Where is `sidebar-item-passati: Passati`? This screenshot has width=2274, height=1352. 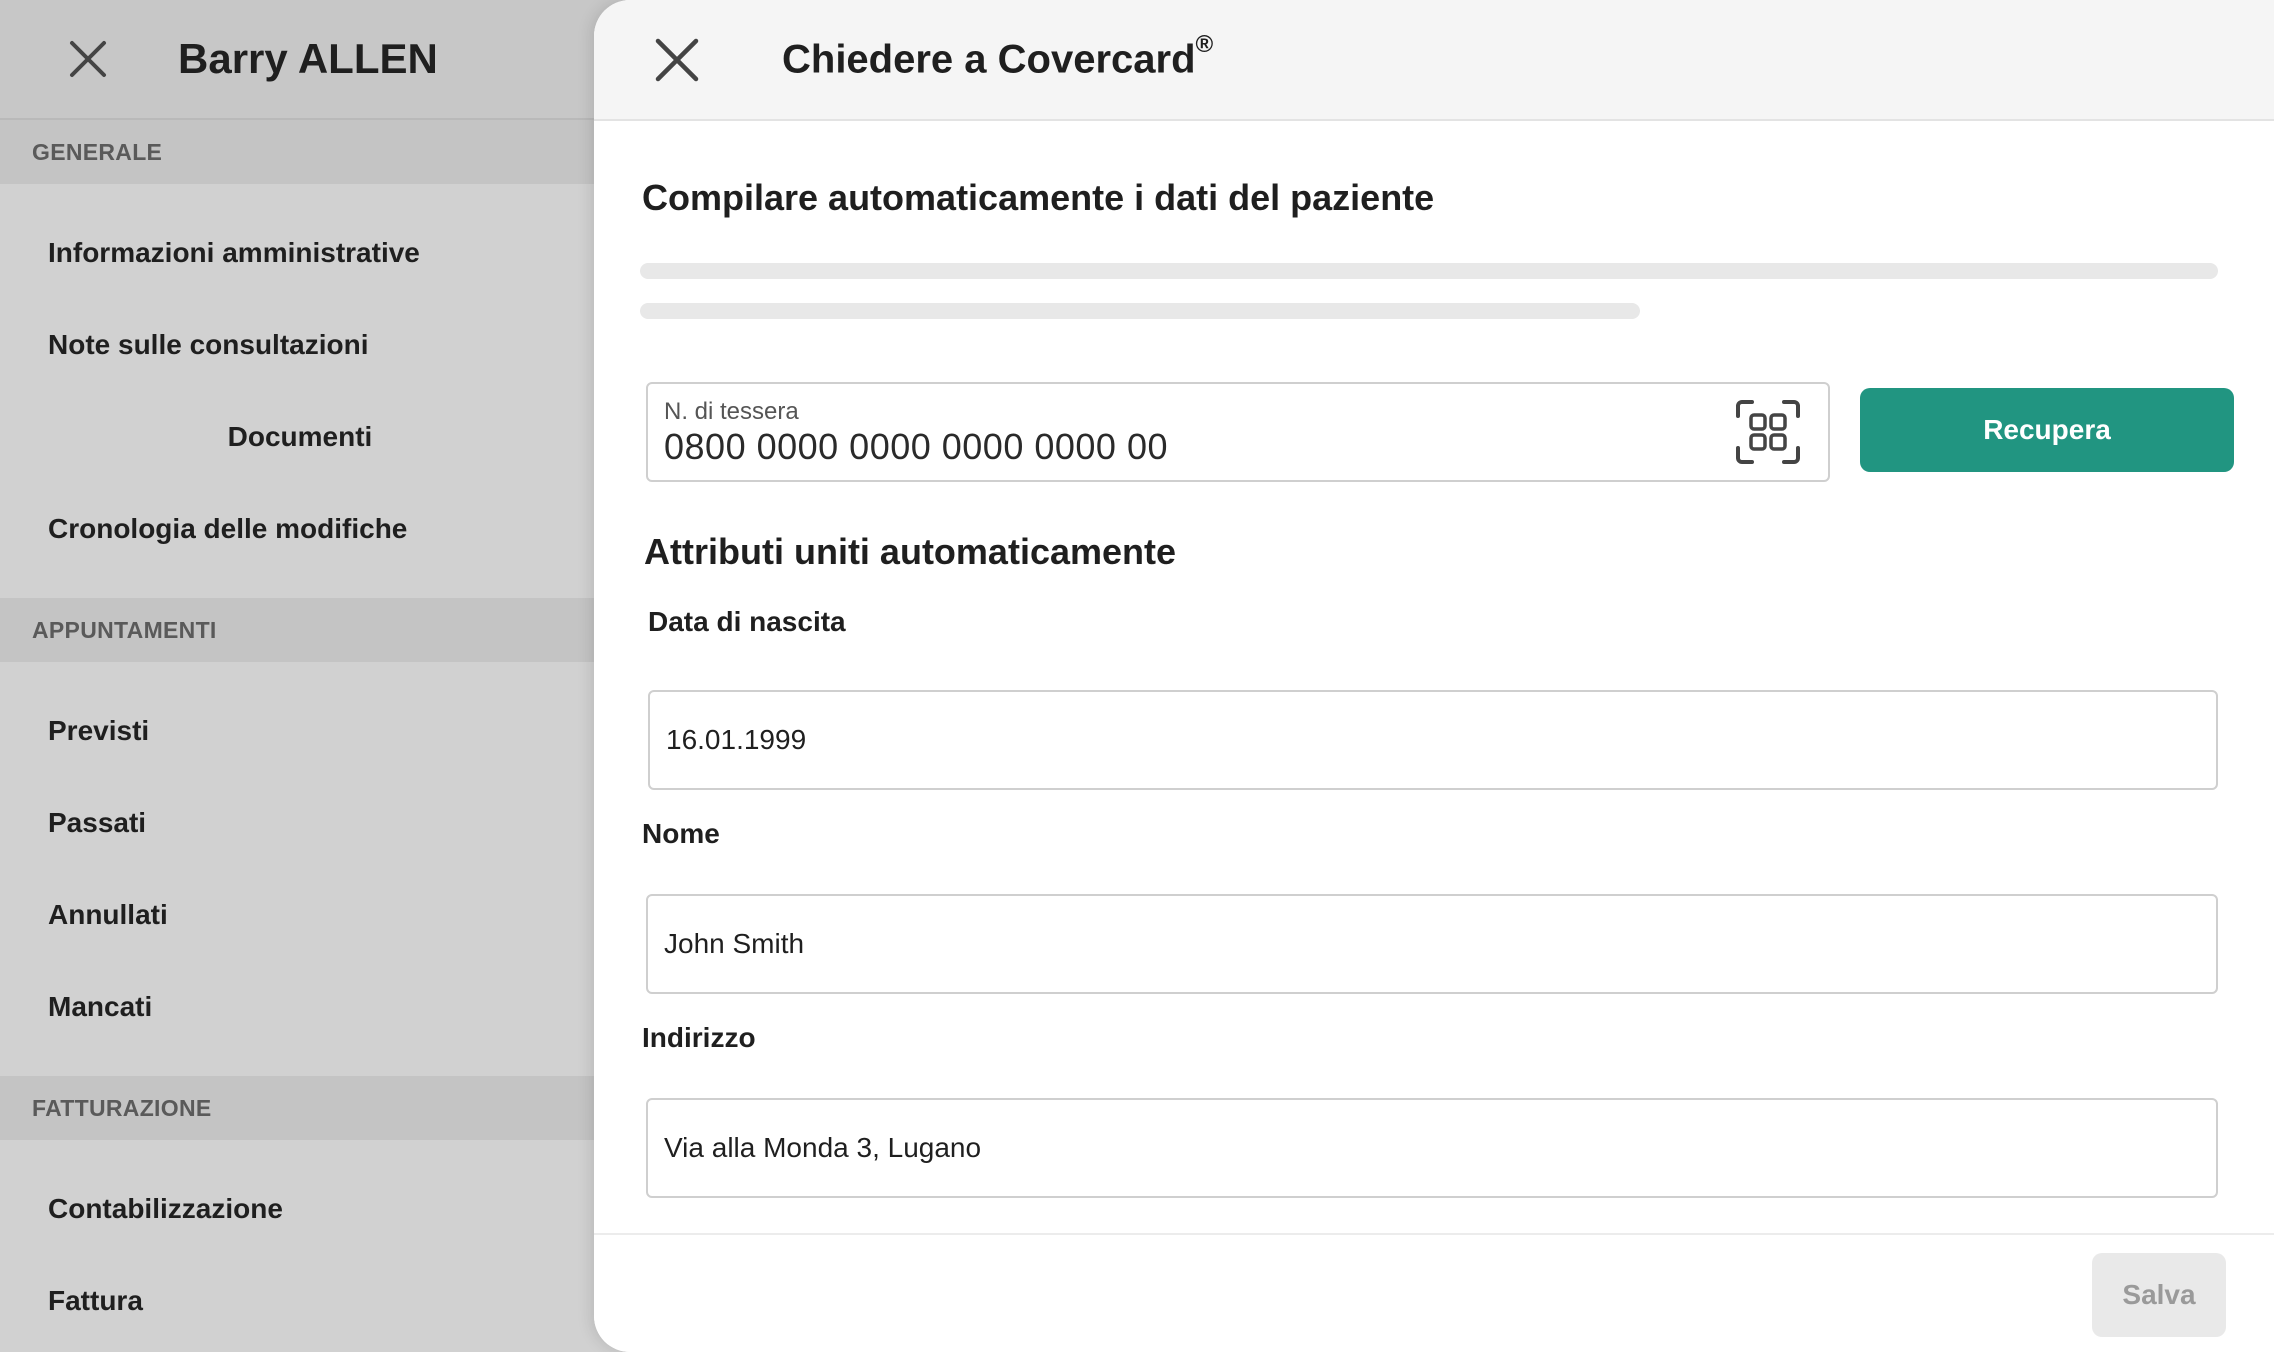 sidebar-item-passati: Passati is located at coordinates (315, 823).